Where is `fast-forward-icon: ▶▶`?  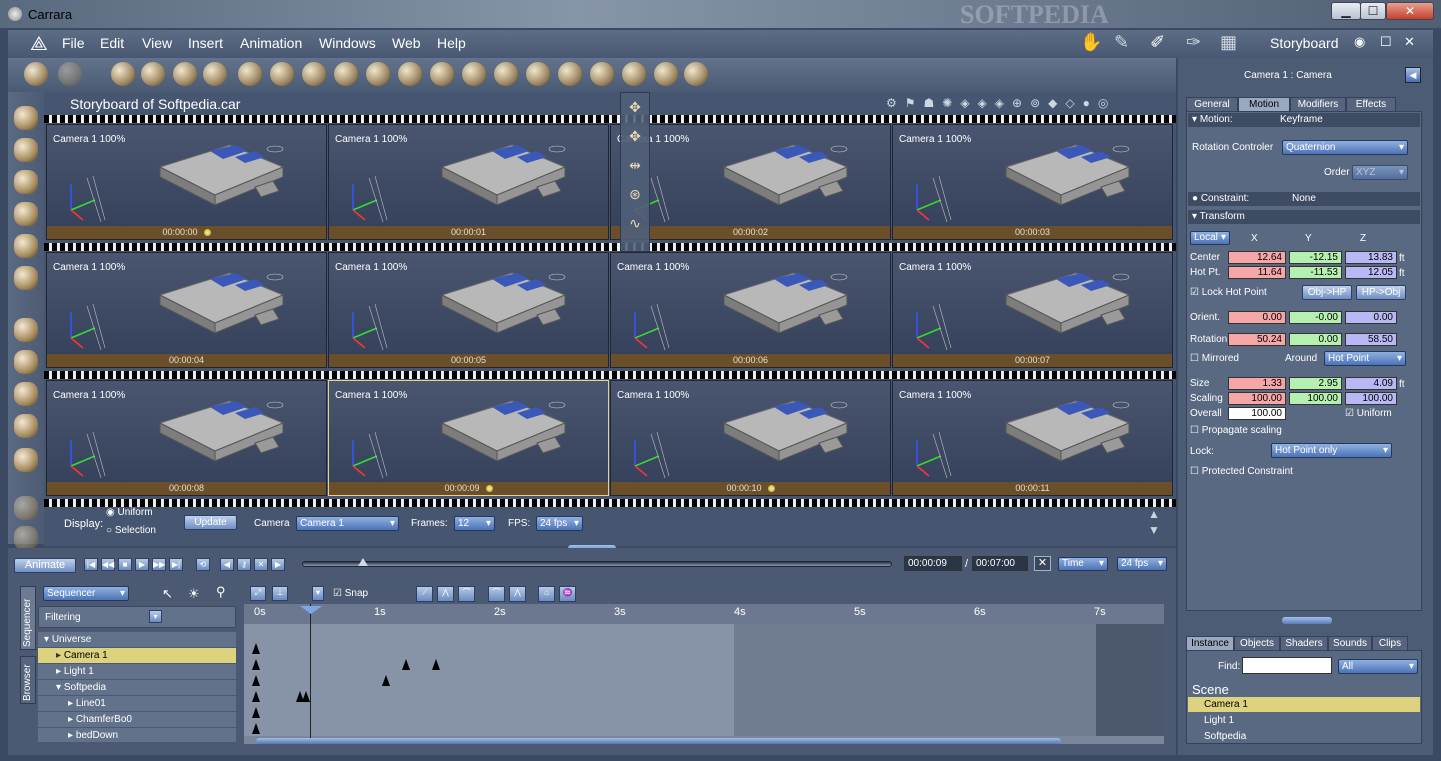
fast-forward-icon: ▶▶ is located at coordinates (159, 564).